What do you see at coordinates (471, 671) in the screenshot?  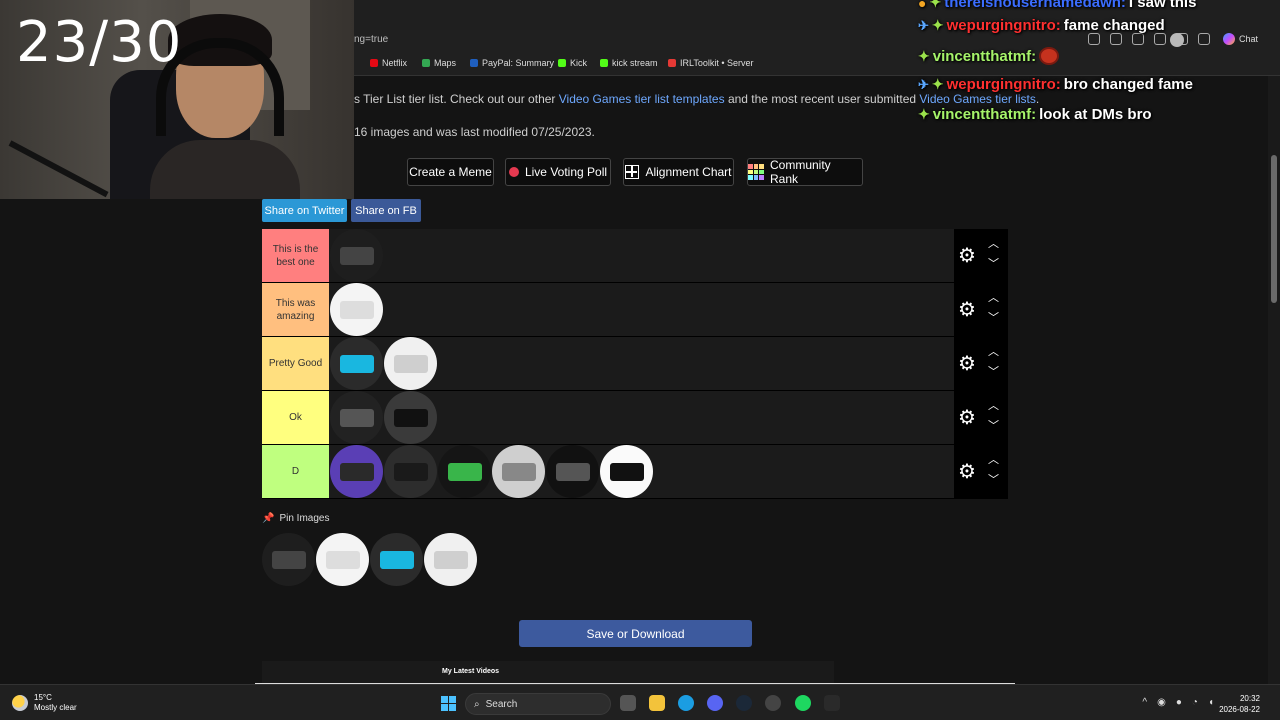 I see `latest-videos-label: My Latest Videos` at bounding box center [471, 671].